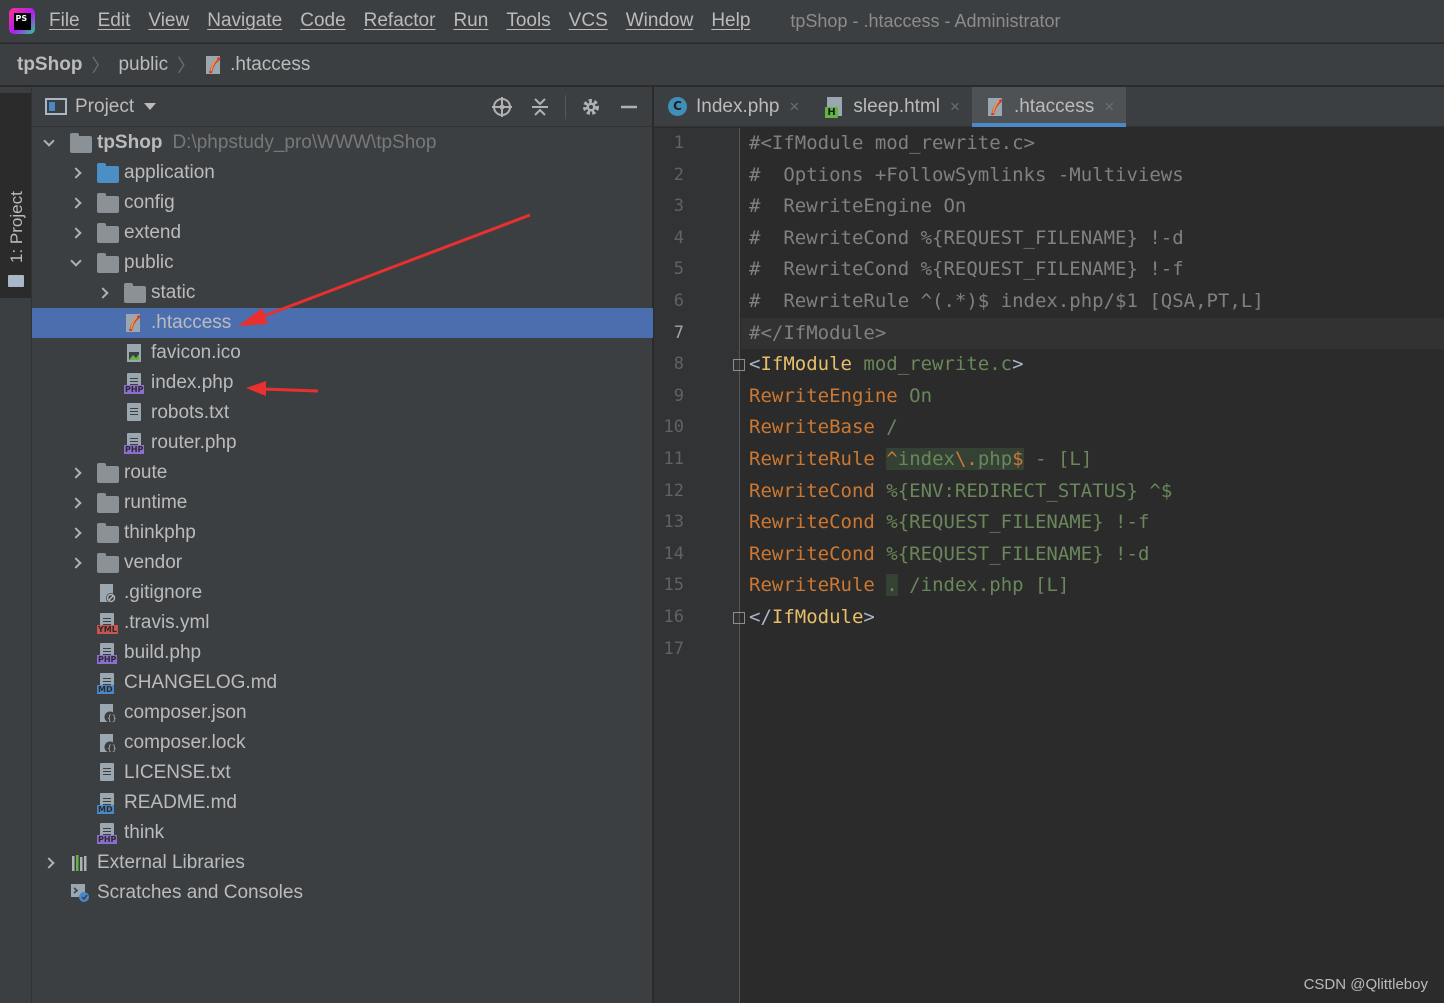  Describe the element at coordinates (143, 65) in the screenshot. I see `breadcrumb-public: public` at that location.